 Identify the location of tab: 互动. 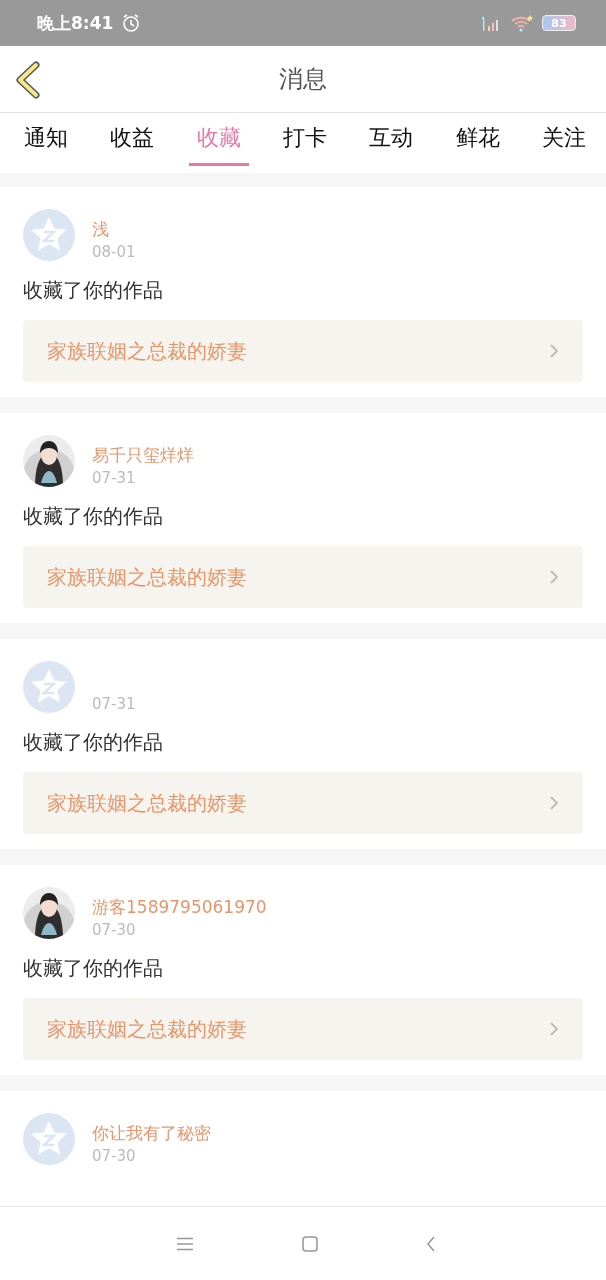
(391, 139).